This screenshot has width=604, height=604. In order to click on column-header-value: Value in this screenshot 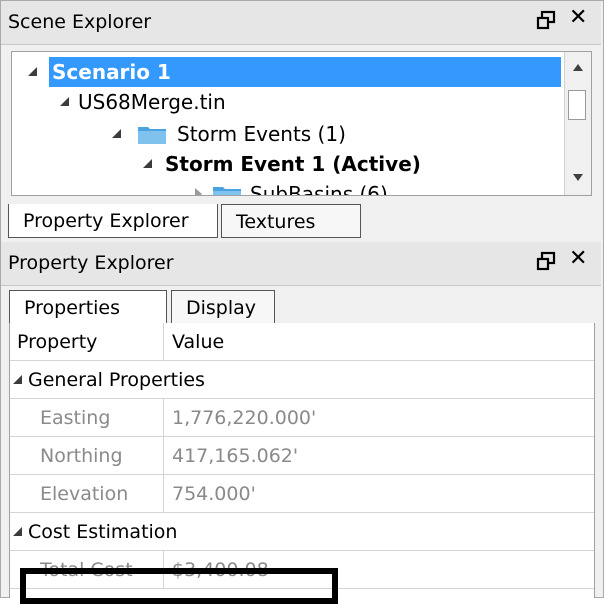, I will do `click(194, 342)`.